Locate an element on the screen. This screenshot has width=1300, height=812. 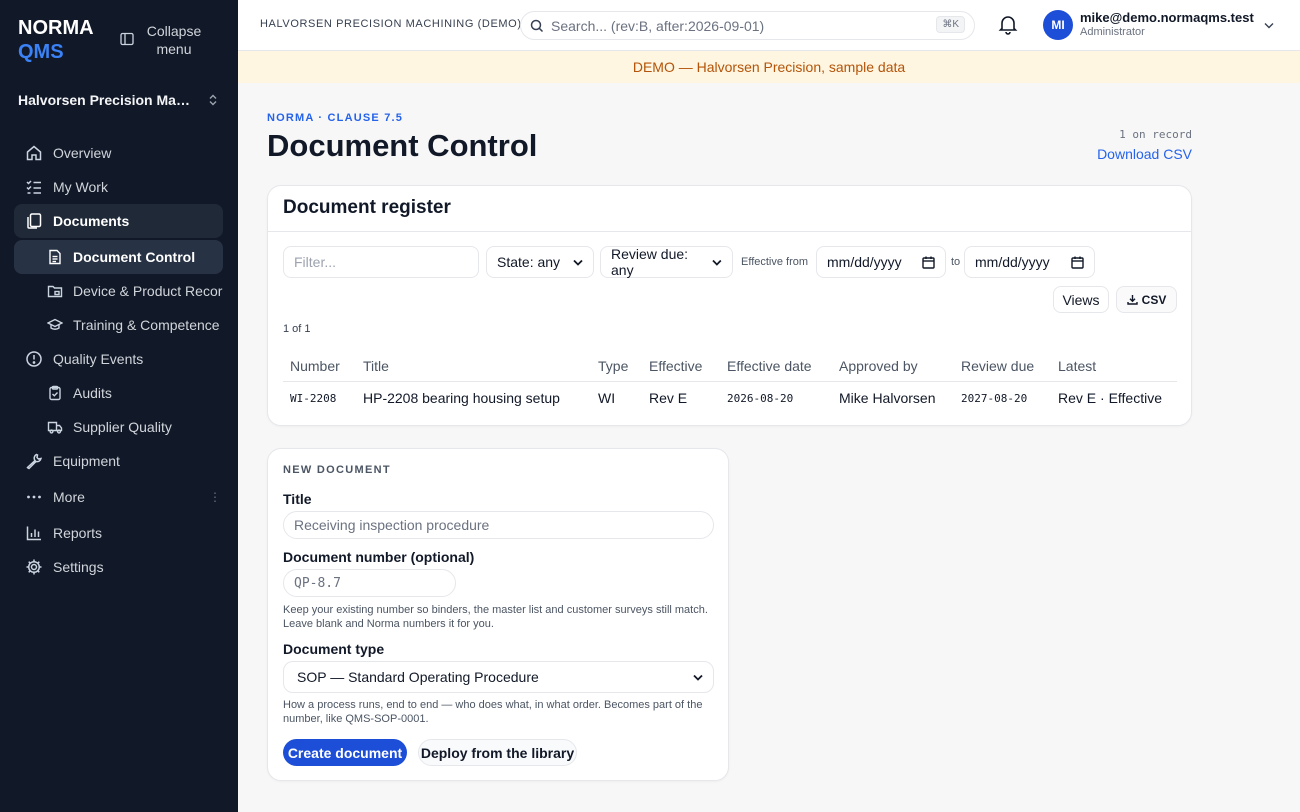
user-info: mike@demo.normaqms.test Administrator is located at coordinates (1167, 25).